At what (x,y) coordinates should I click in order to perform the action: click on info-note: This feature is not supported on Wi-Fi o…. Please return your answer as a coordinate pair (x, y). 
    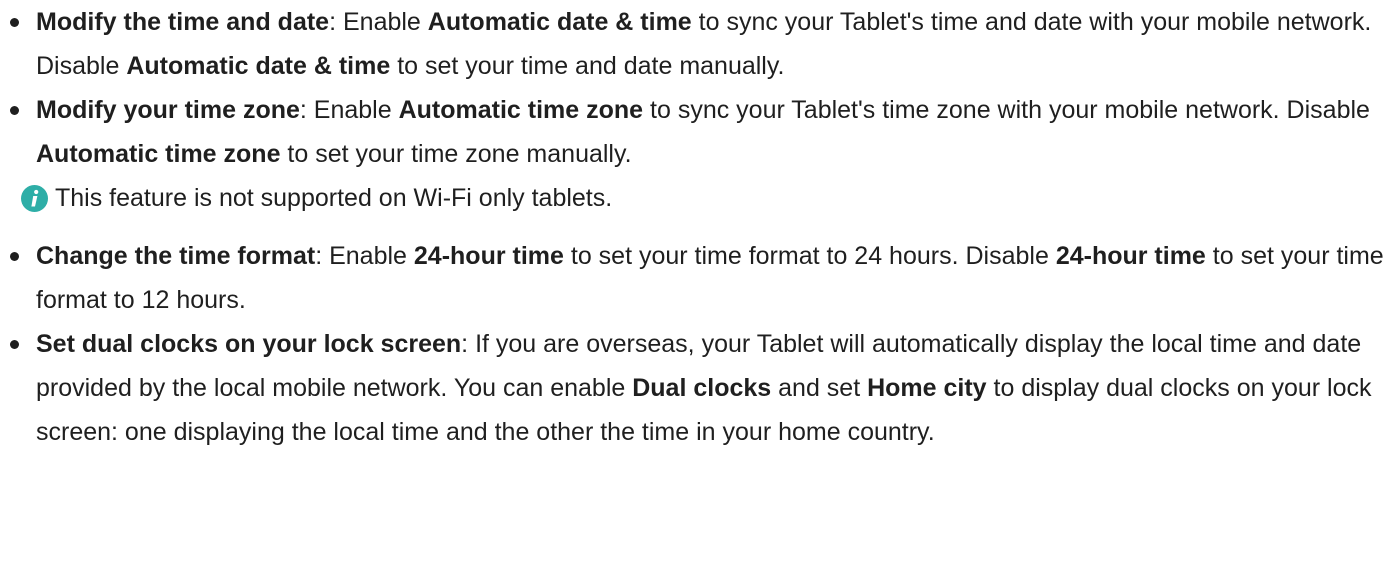
    Looking at the image, I should click on (695, 198).